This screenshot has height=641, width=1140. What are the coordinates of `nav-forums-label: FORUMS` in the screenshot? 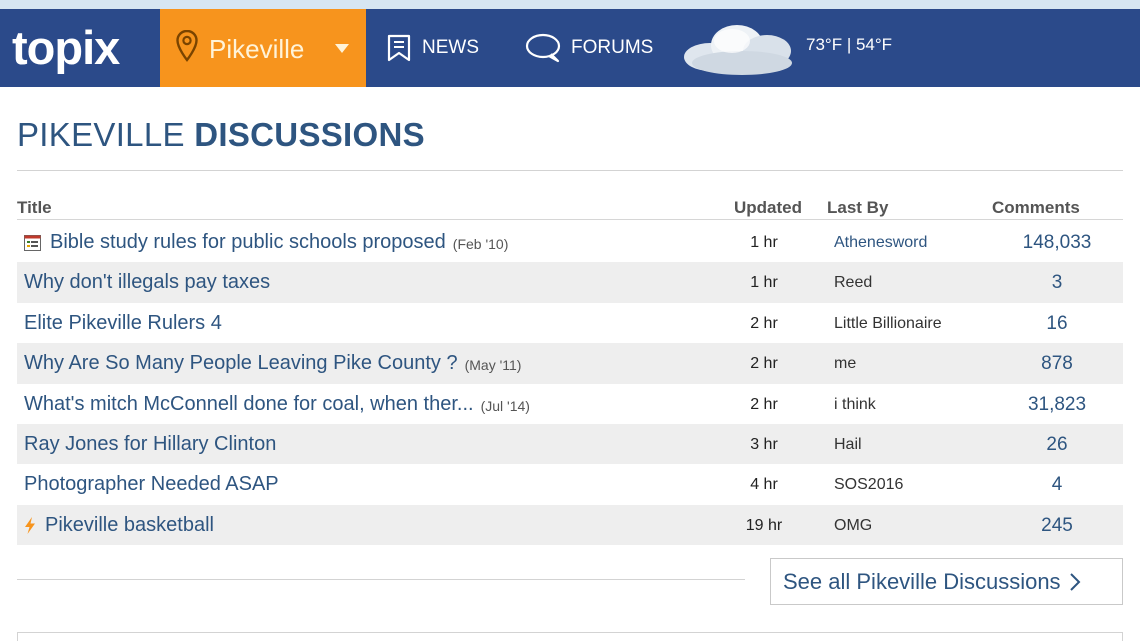 It's located at (612, 47).